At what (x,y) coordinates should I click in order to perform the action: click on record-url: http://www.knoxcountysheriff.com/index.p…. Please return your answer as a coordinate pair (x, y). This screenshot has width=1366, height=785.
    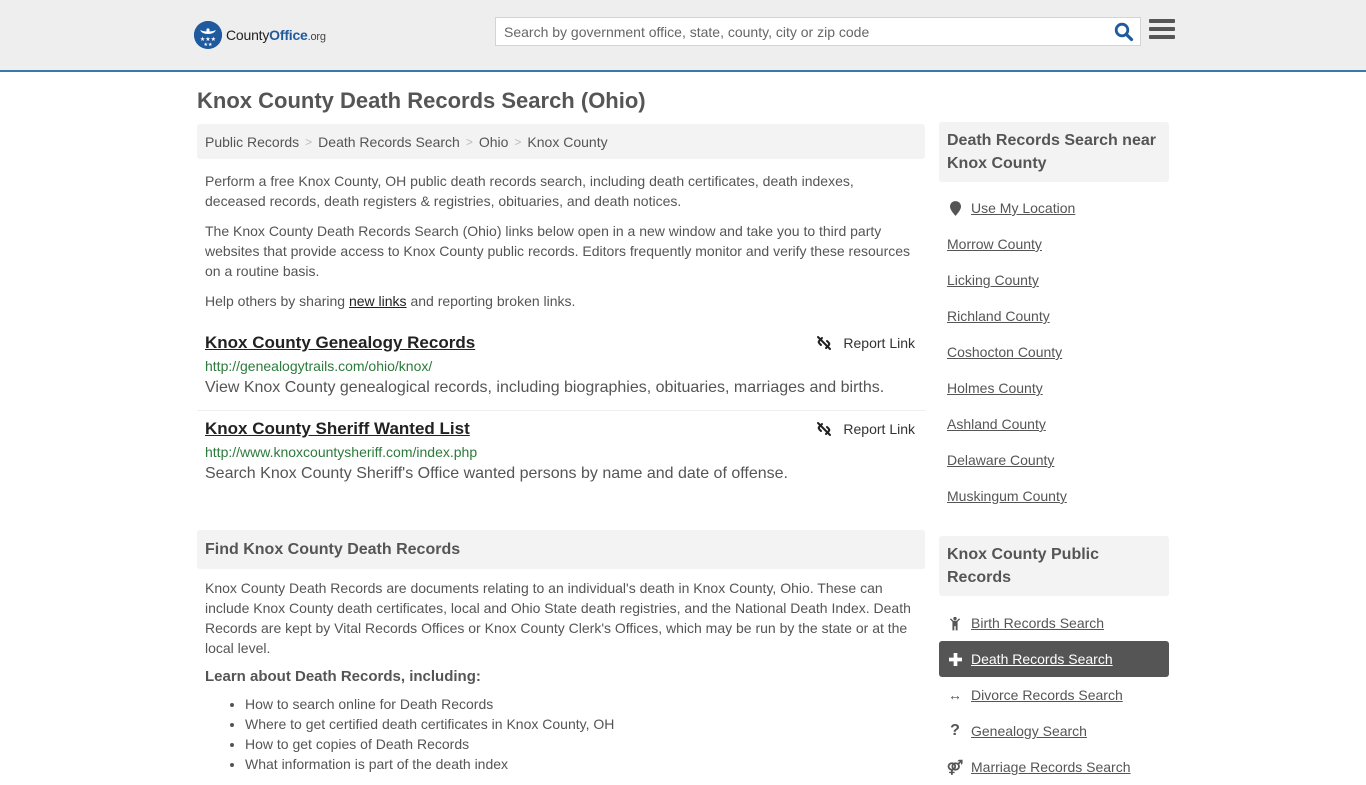
    Looking at the image, I should click on (341, 452).